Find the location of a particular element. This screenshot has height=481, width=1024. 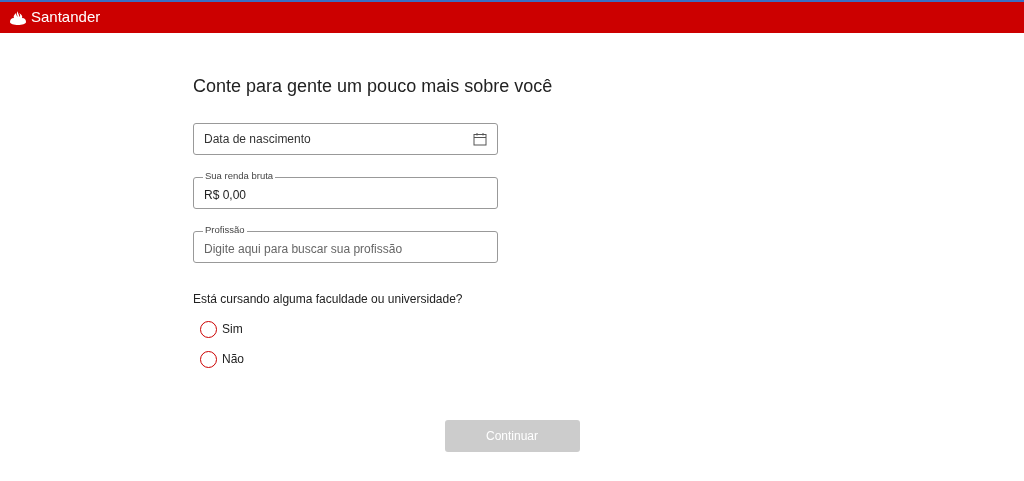

calendar-icon is located at coordinates (480, 139).